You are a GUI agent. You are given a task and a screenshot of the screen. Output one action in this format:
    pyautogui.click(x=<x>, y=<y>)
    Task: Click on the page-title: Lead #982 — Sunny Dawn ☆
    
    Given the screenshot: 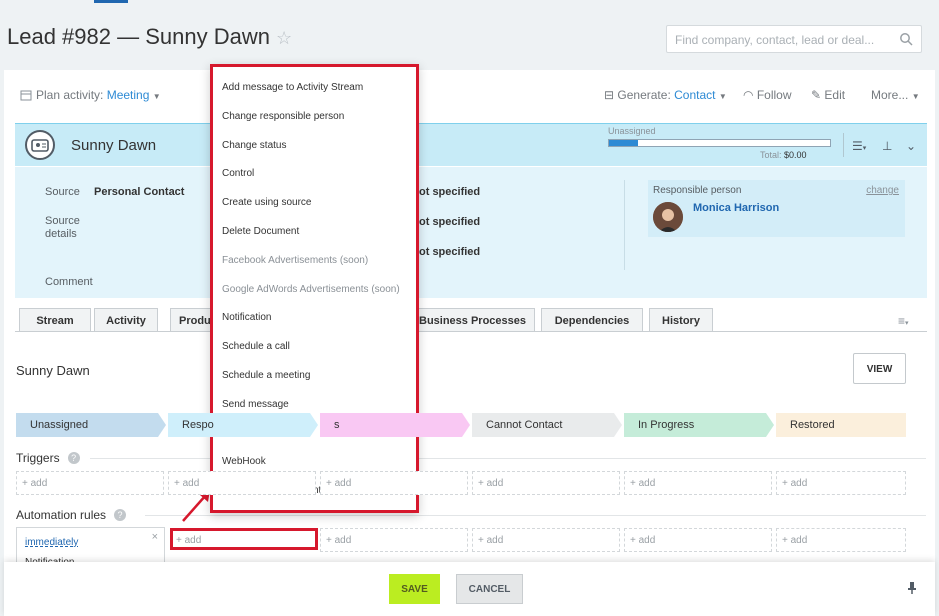 What is the action you would take?
    pyautogui.click(x=150, y=36)
    